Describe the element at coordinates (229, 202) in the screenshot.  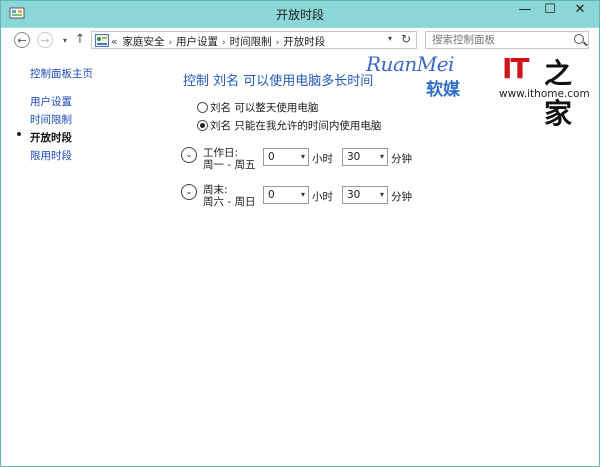
I see `weekend-range: 周六 - 周日` at that location.